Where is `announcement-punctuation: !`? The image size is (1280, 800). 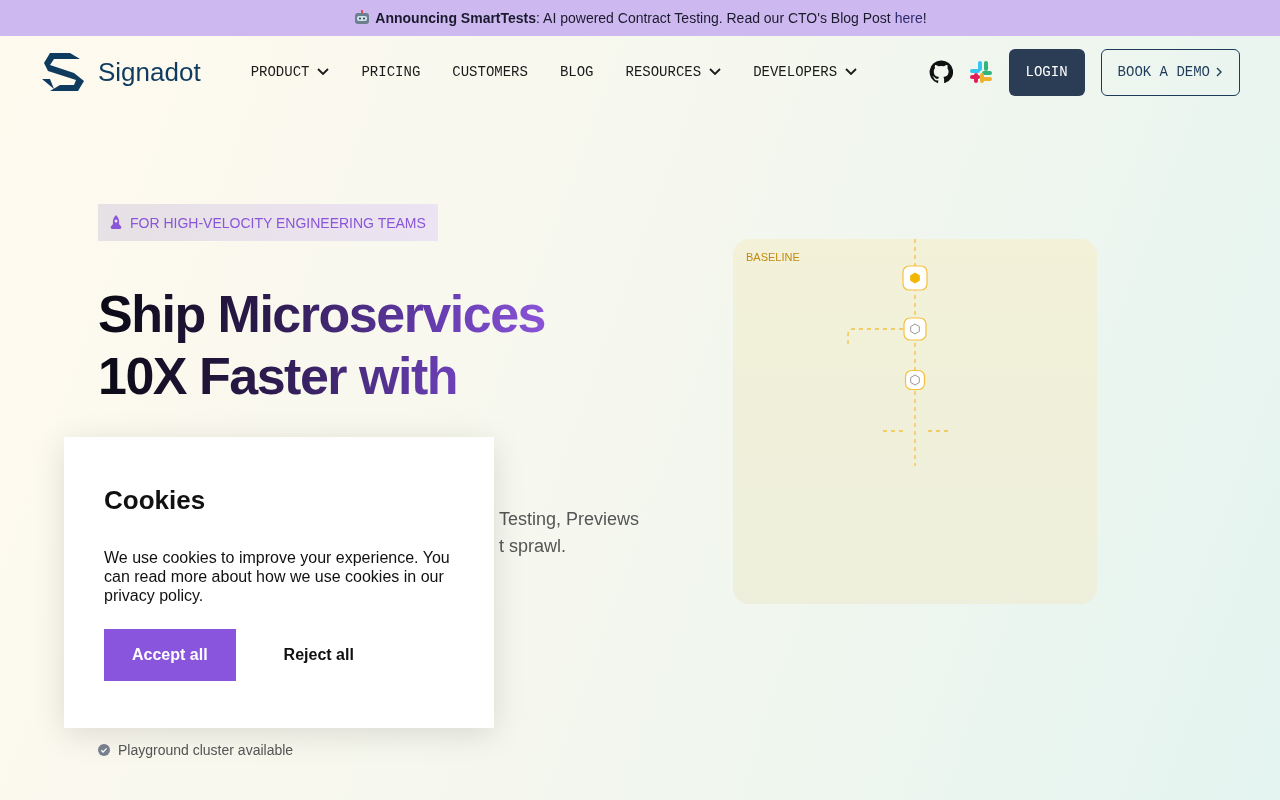 announcement-punctuation: ! is located at coordinates (924, 18).